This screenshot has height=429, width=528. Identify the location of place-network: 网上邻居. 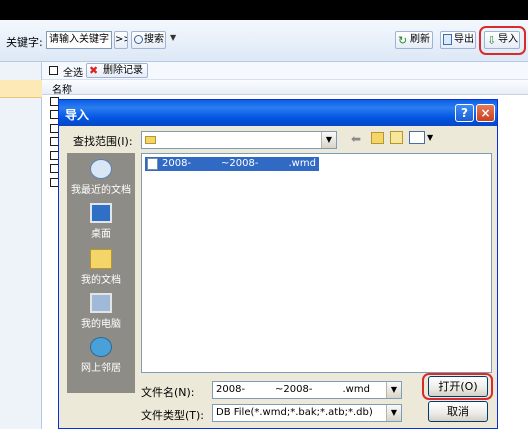
(101, 357).